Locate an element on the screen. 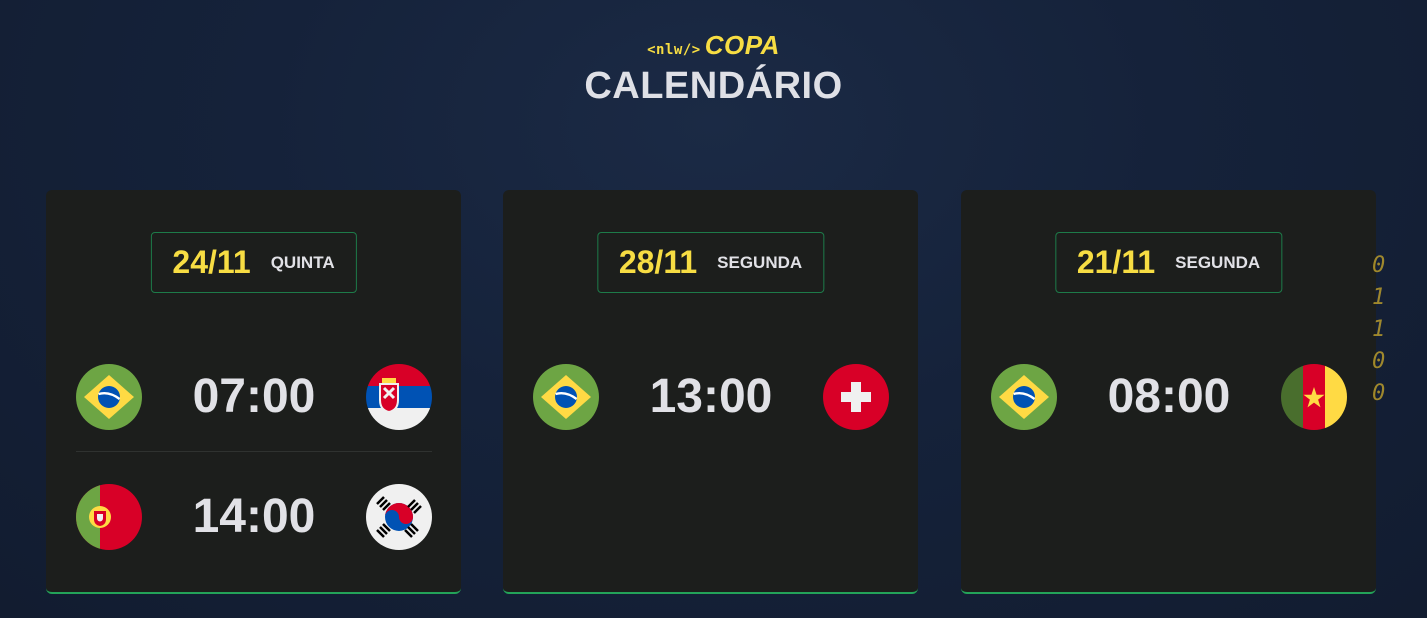  match-date: 21/11 is located at coordinates (1116, 262).